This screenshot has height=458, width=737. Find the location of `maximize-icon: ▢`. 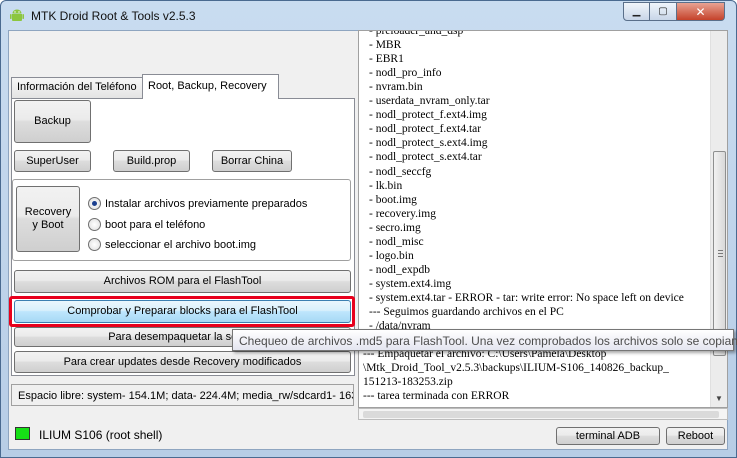

maximize-icon: ▢ is located at coordinates (663, 11).